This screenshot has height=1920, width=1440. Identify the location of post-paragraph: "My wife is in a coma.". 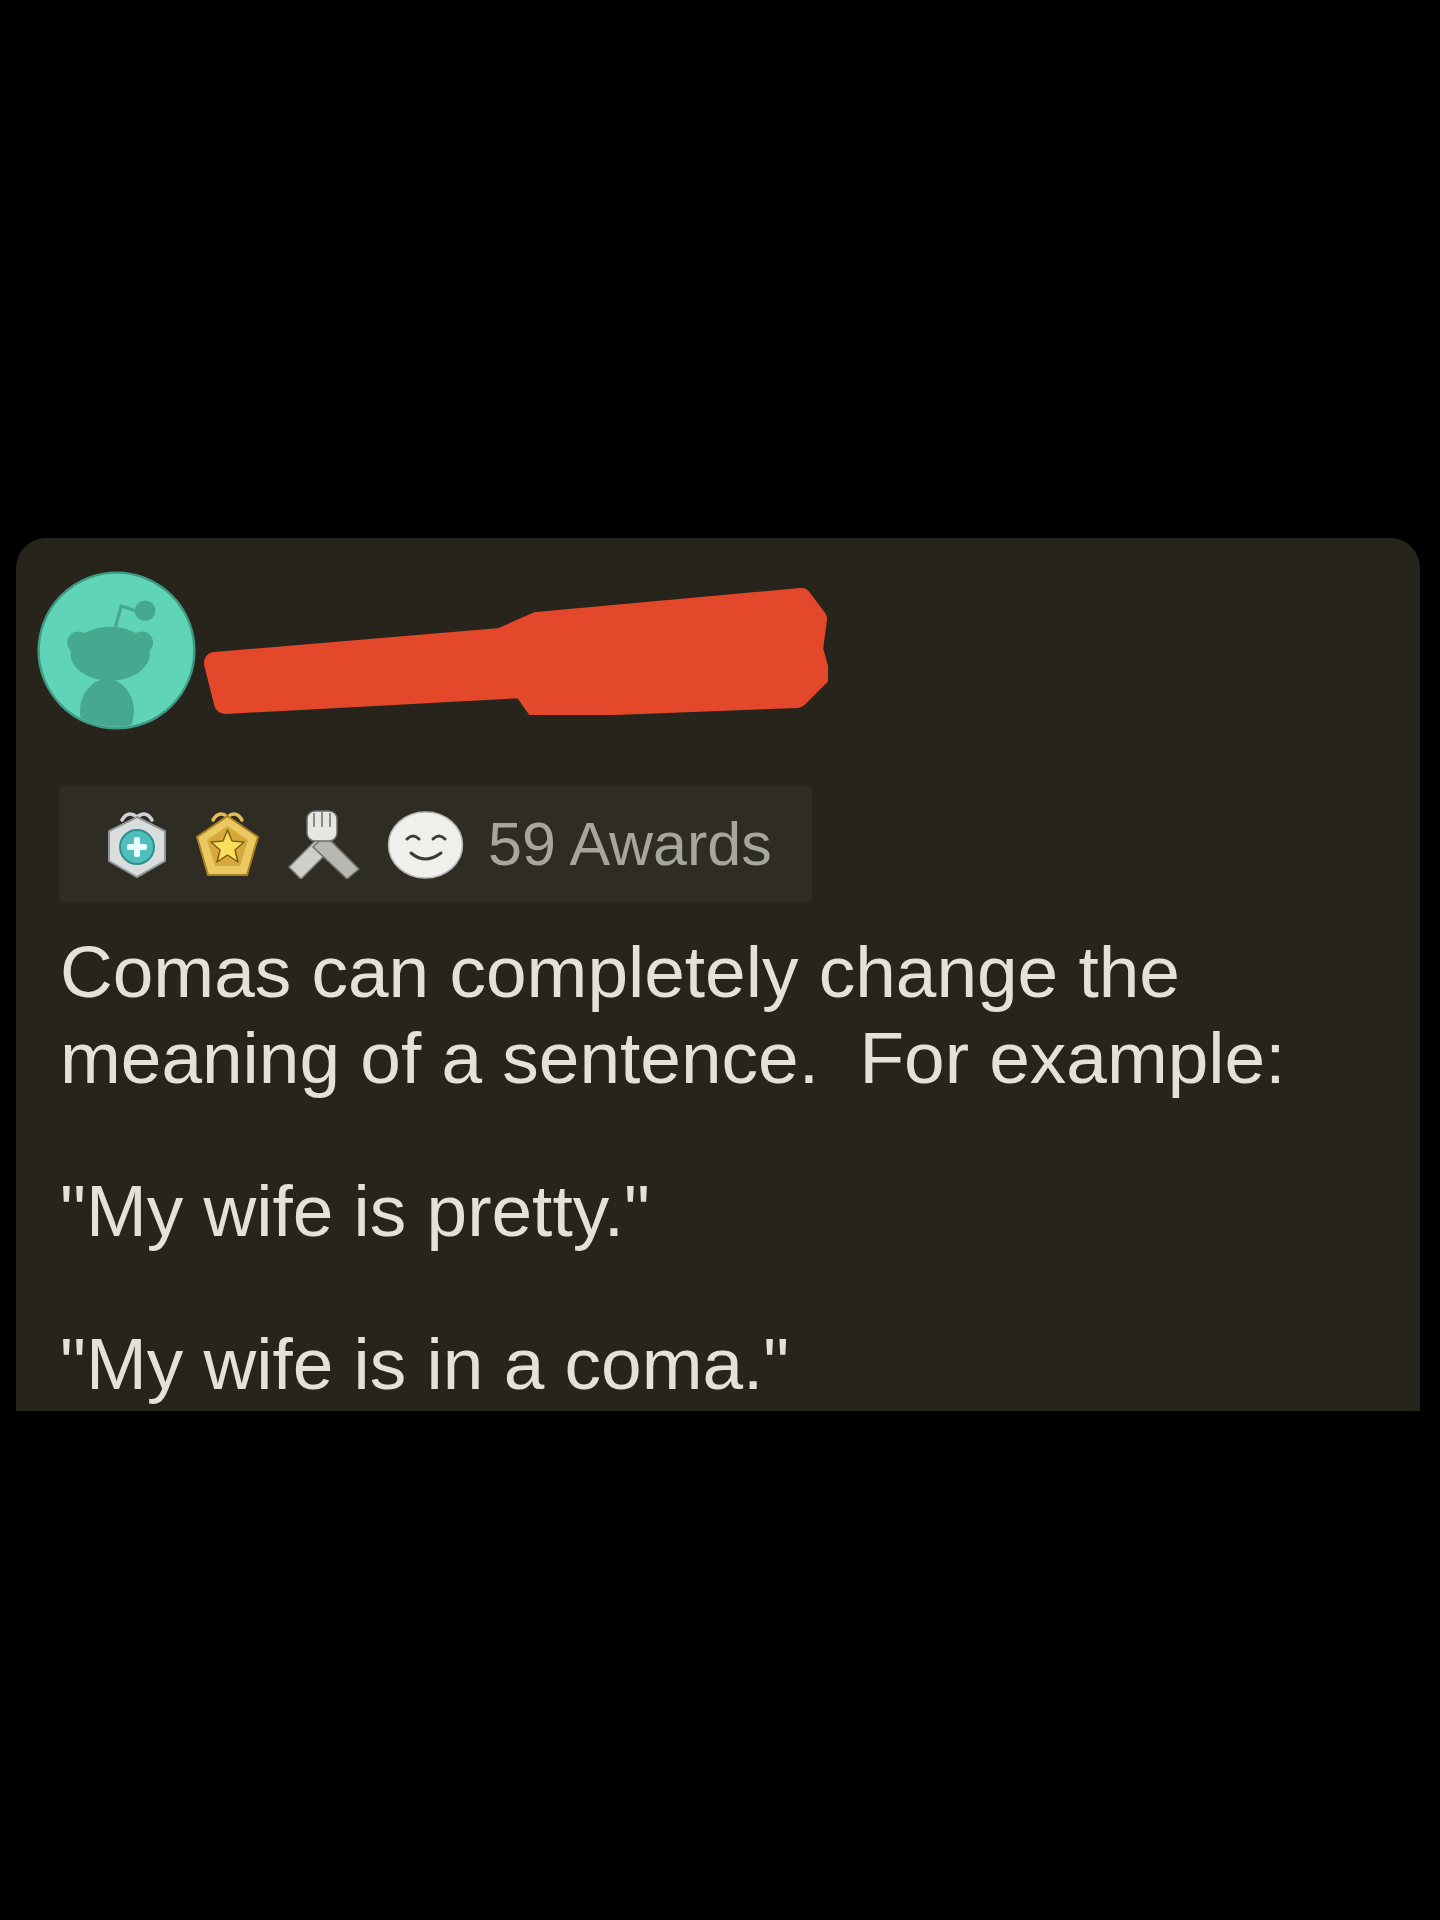
(425, 1364).